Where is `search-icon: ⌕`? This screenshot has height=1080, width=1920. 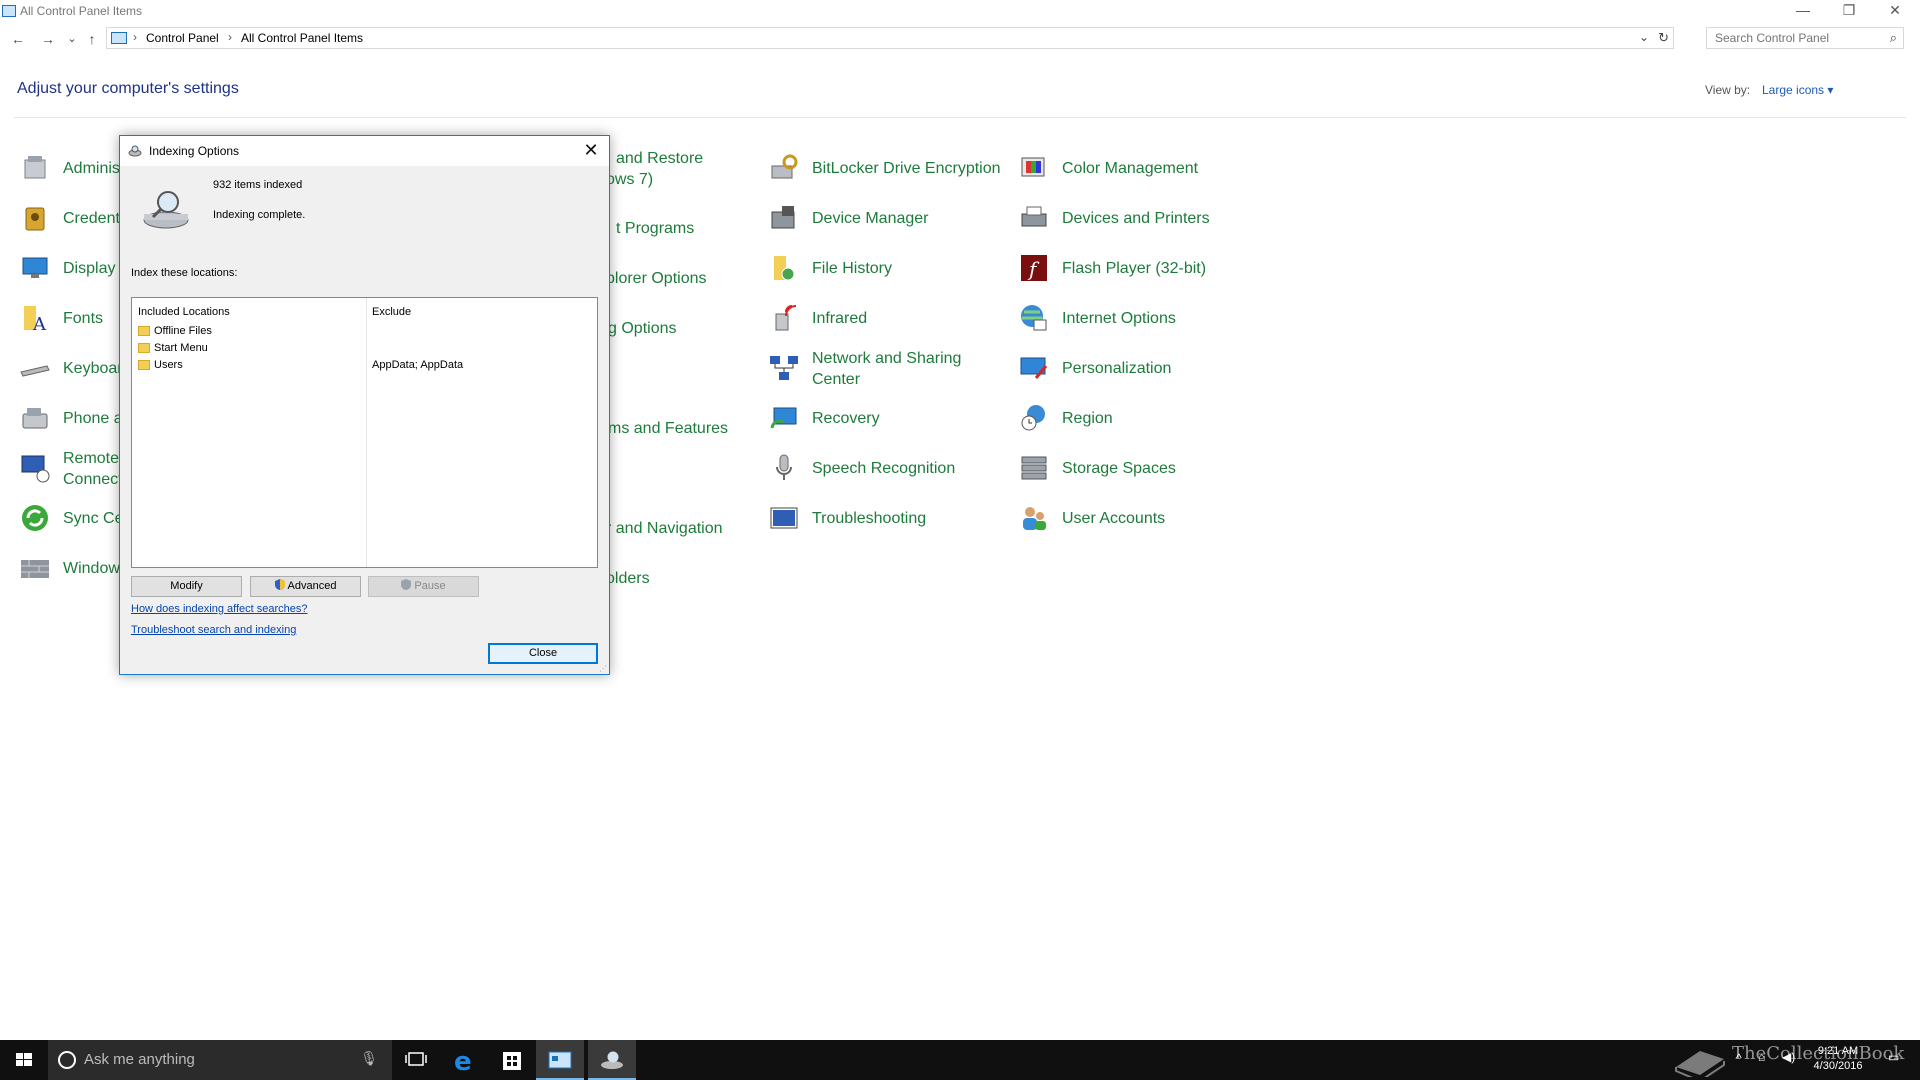
search-icon: ⌕ is located at coordinates (1893, 38).